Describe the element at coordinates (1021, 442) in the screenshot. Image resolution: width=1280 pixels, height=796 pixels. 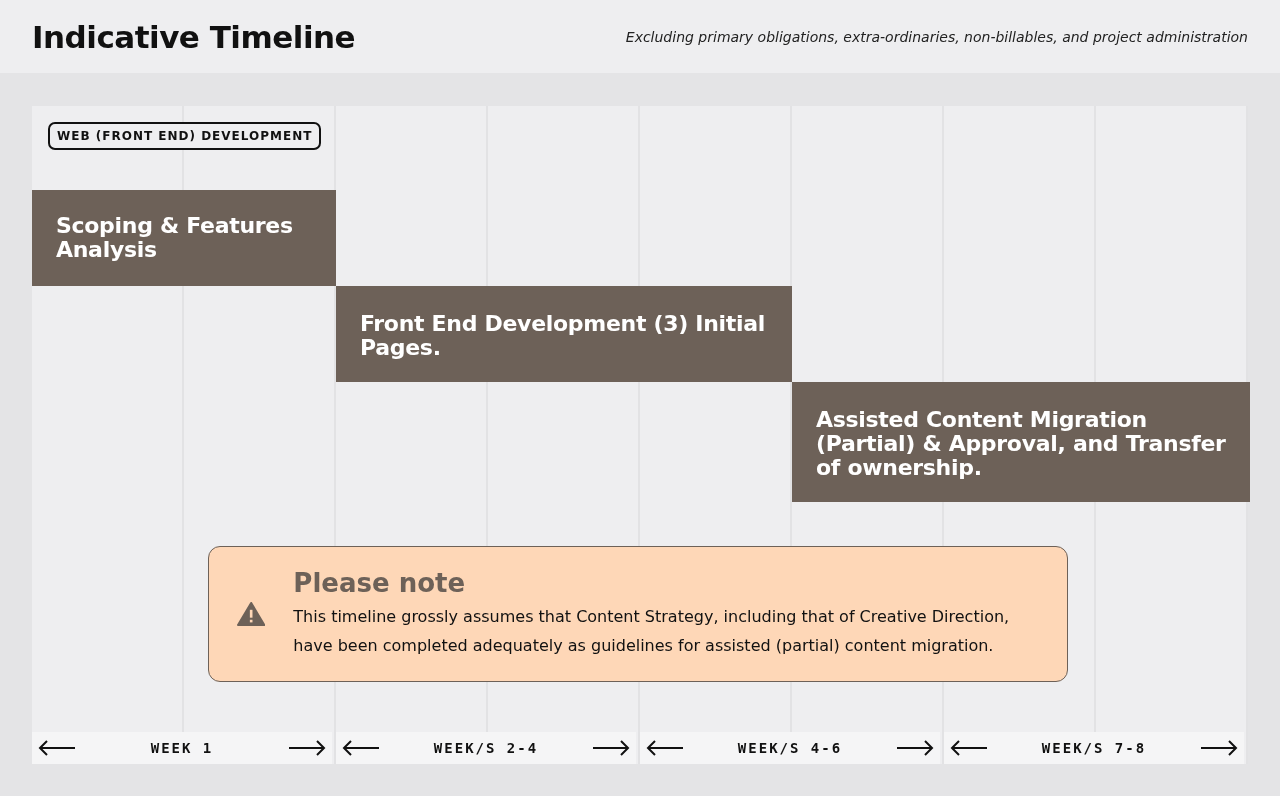
I see `task-bar: Assisted Content Migration (Partial) & Approval, and Transfer of ownership.` at that location.